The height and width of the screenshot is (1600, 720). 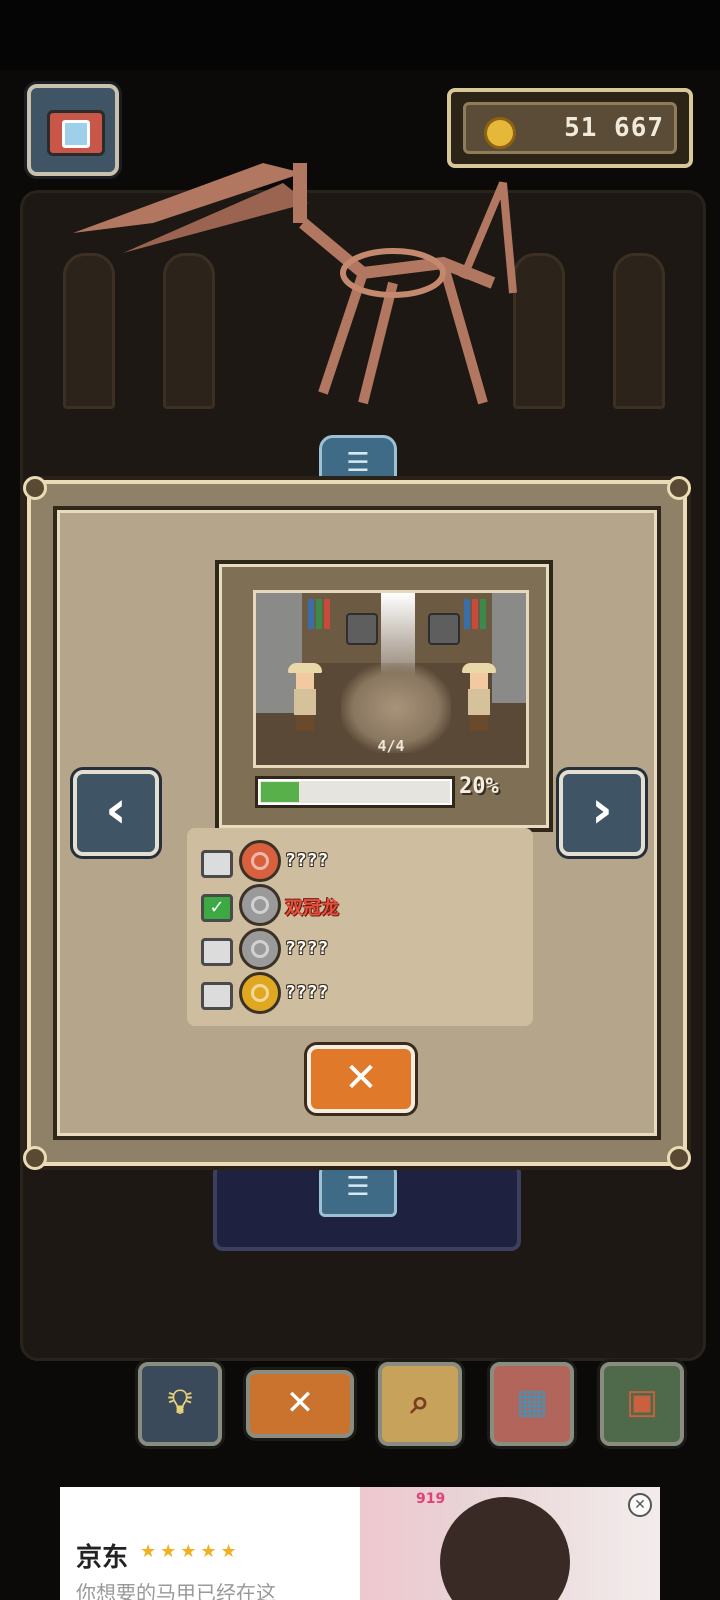 I want to click on close-circle-icon: ✕, so click(x=640, y=1505).